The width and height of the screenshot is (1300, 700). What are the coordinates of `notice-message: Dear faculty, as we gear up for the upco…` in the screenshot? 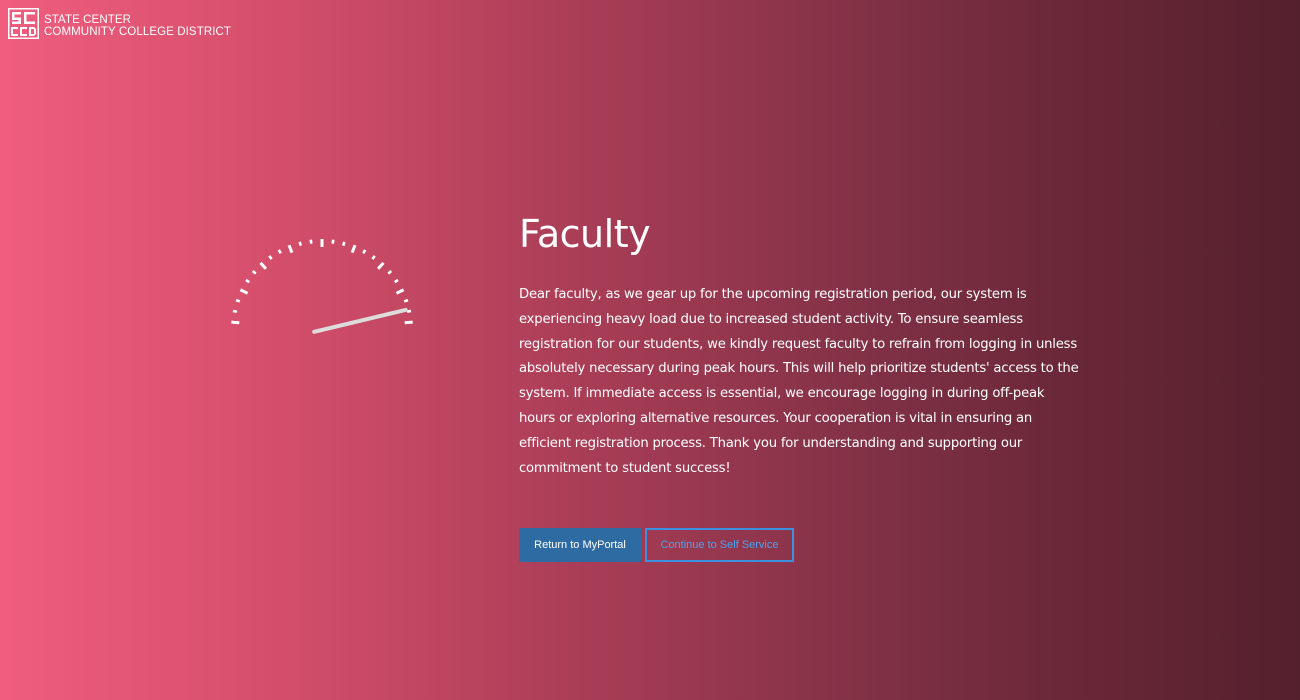 It's located at (799, 381).